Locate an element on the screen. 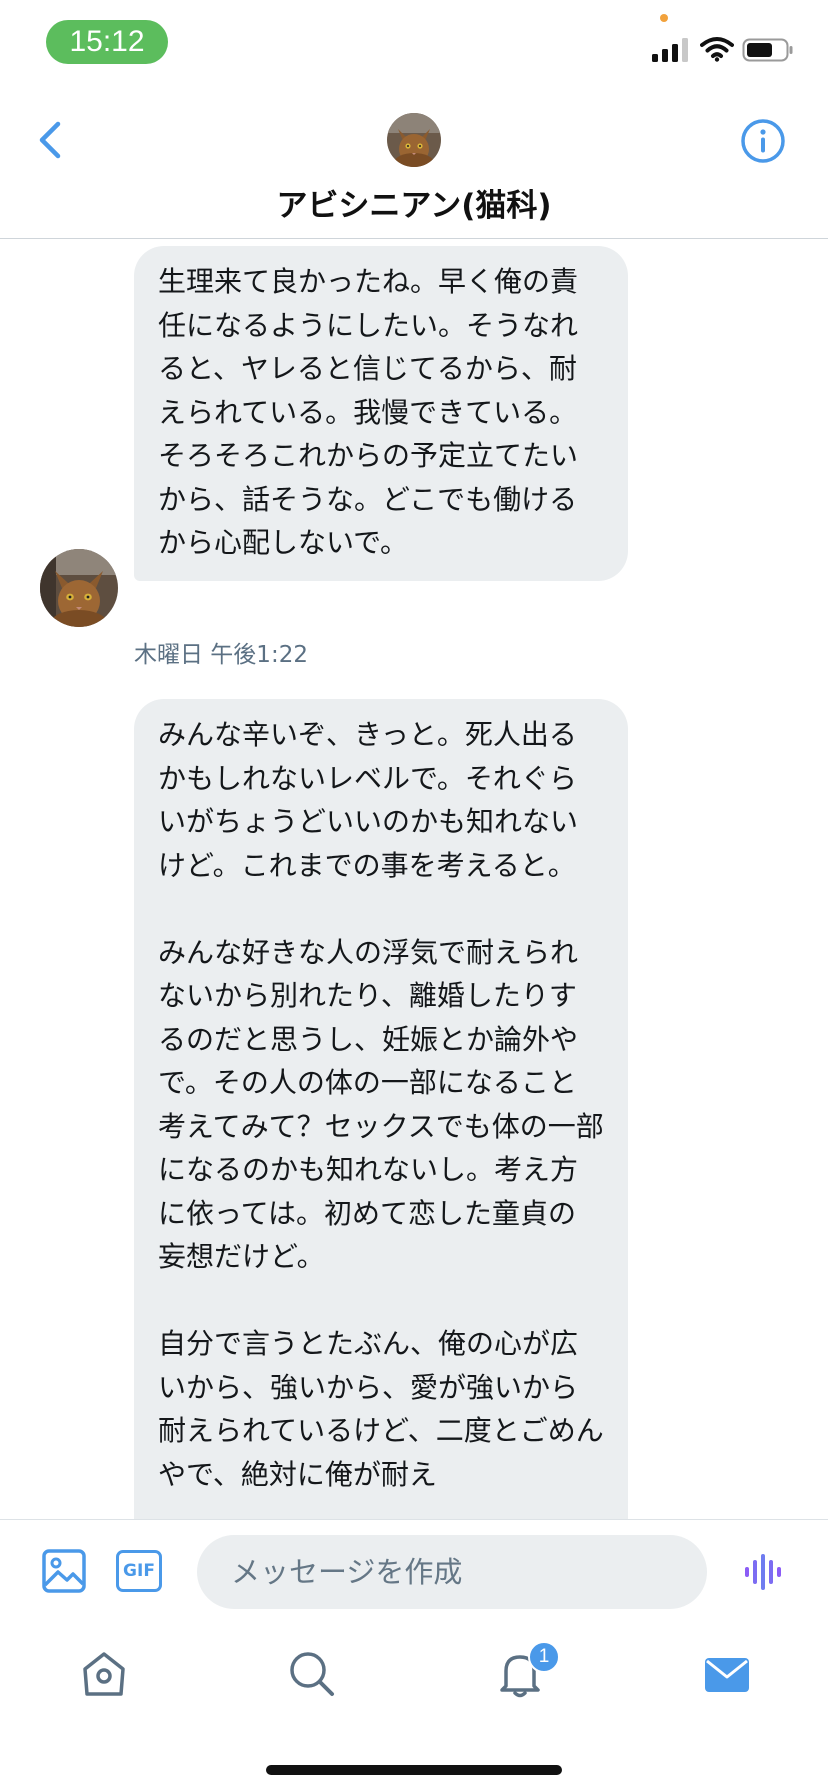 The height and width of the screenshot is (1792, 828). composer-divider is located at coordinates (414, 1519).